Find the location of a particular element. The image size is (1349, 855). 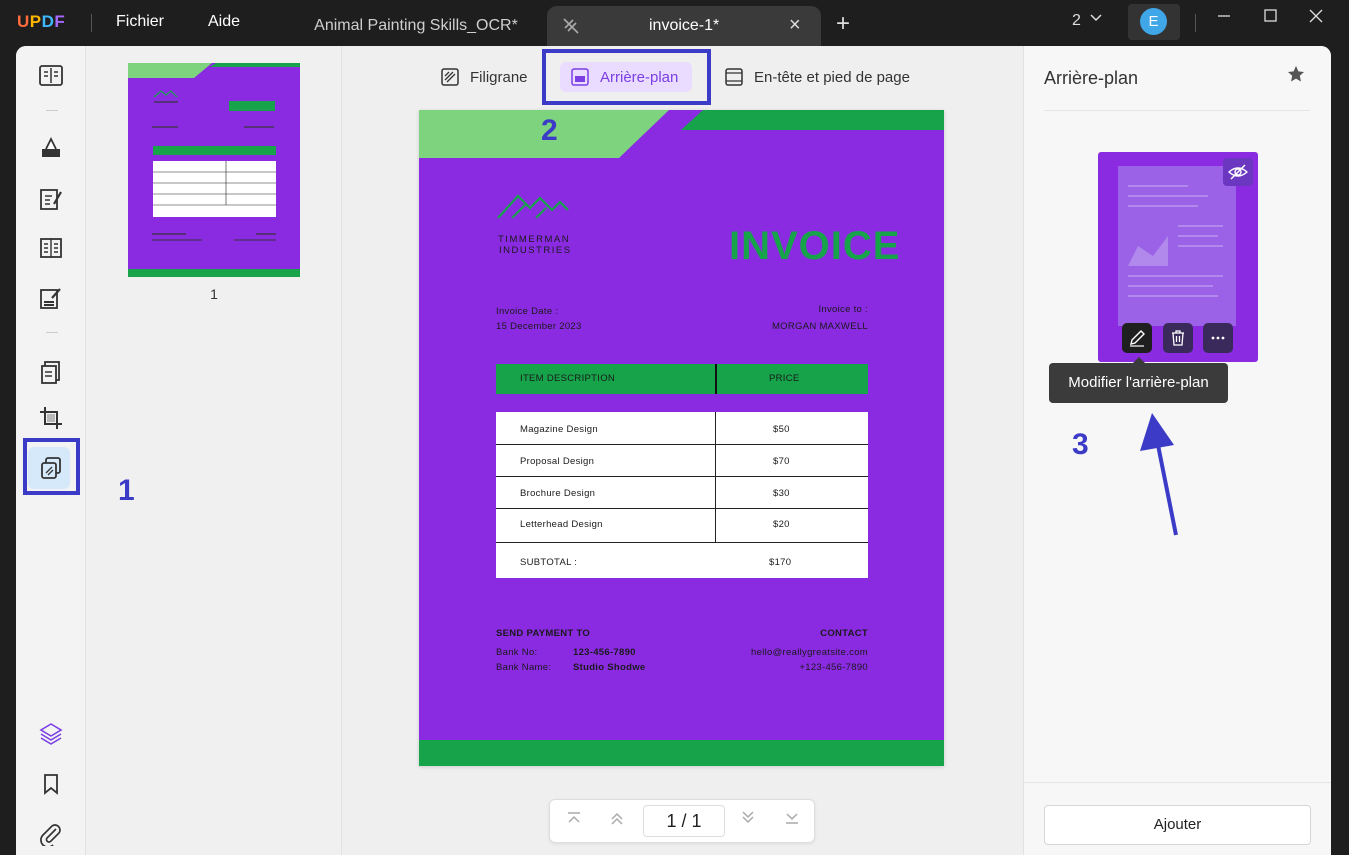

company-name-line1: TIMMERMAN is located at coordinates (534, 239).